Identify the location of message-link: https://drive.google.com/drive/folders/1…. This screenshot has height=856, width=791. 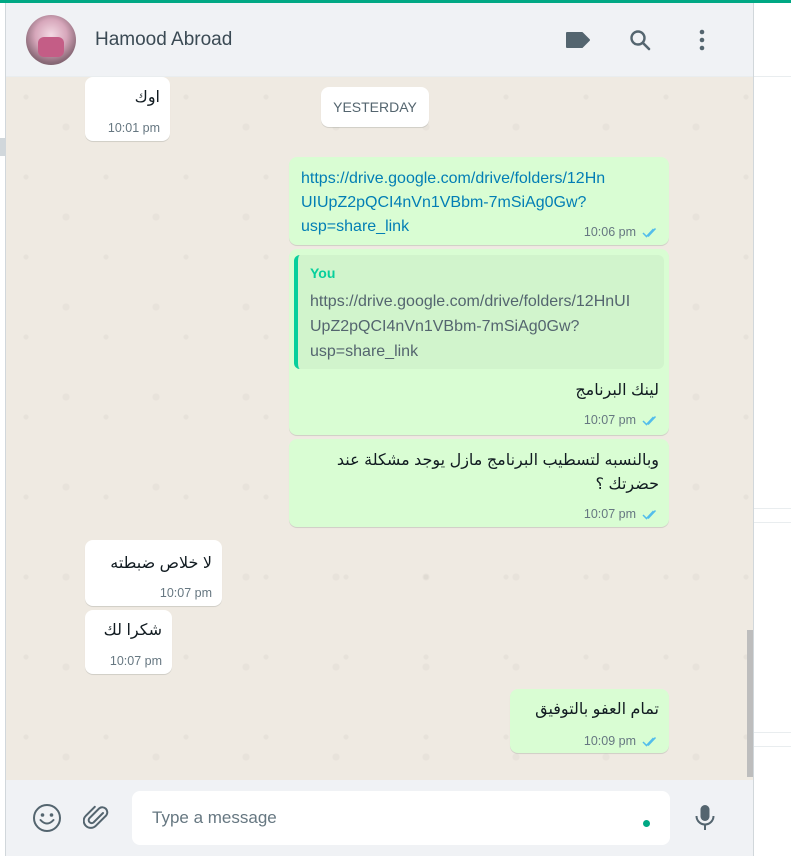
(453, 179).